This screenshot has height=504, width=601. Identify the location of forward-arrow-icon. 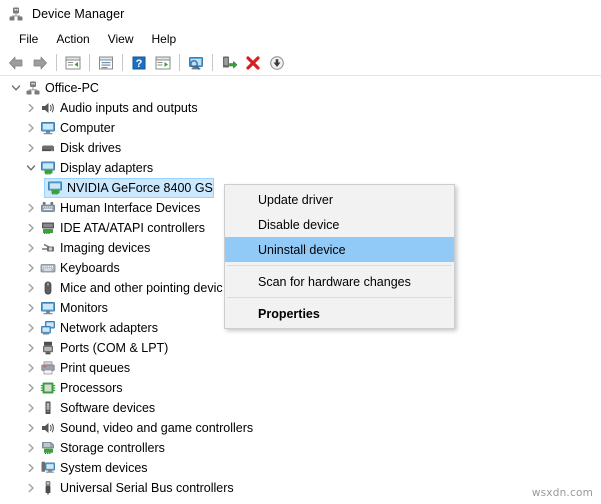
(40, 63).